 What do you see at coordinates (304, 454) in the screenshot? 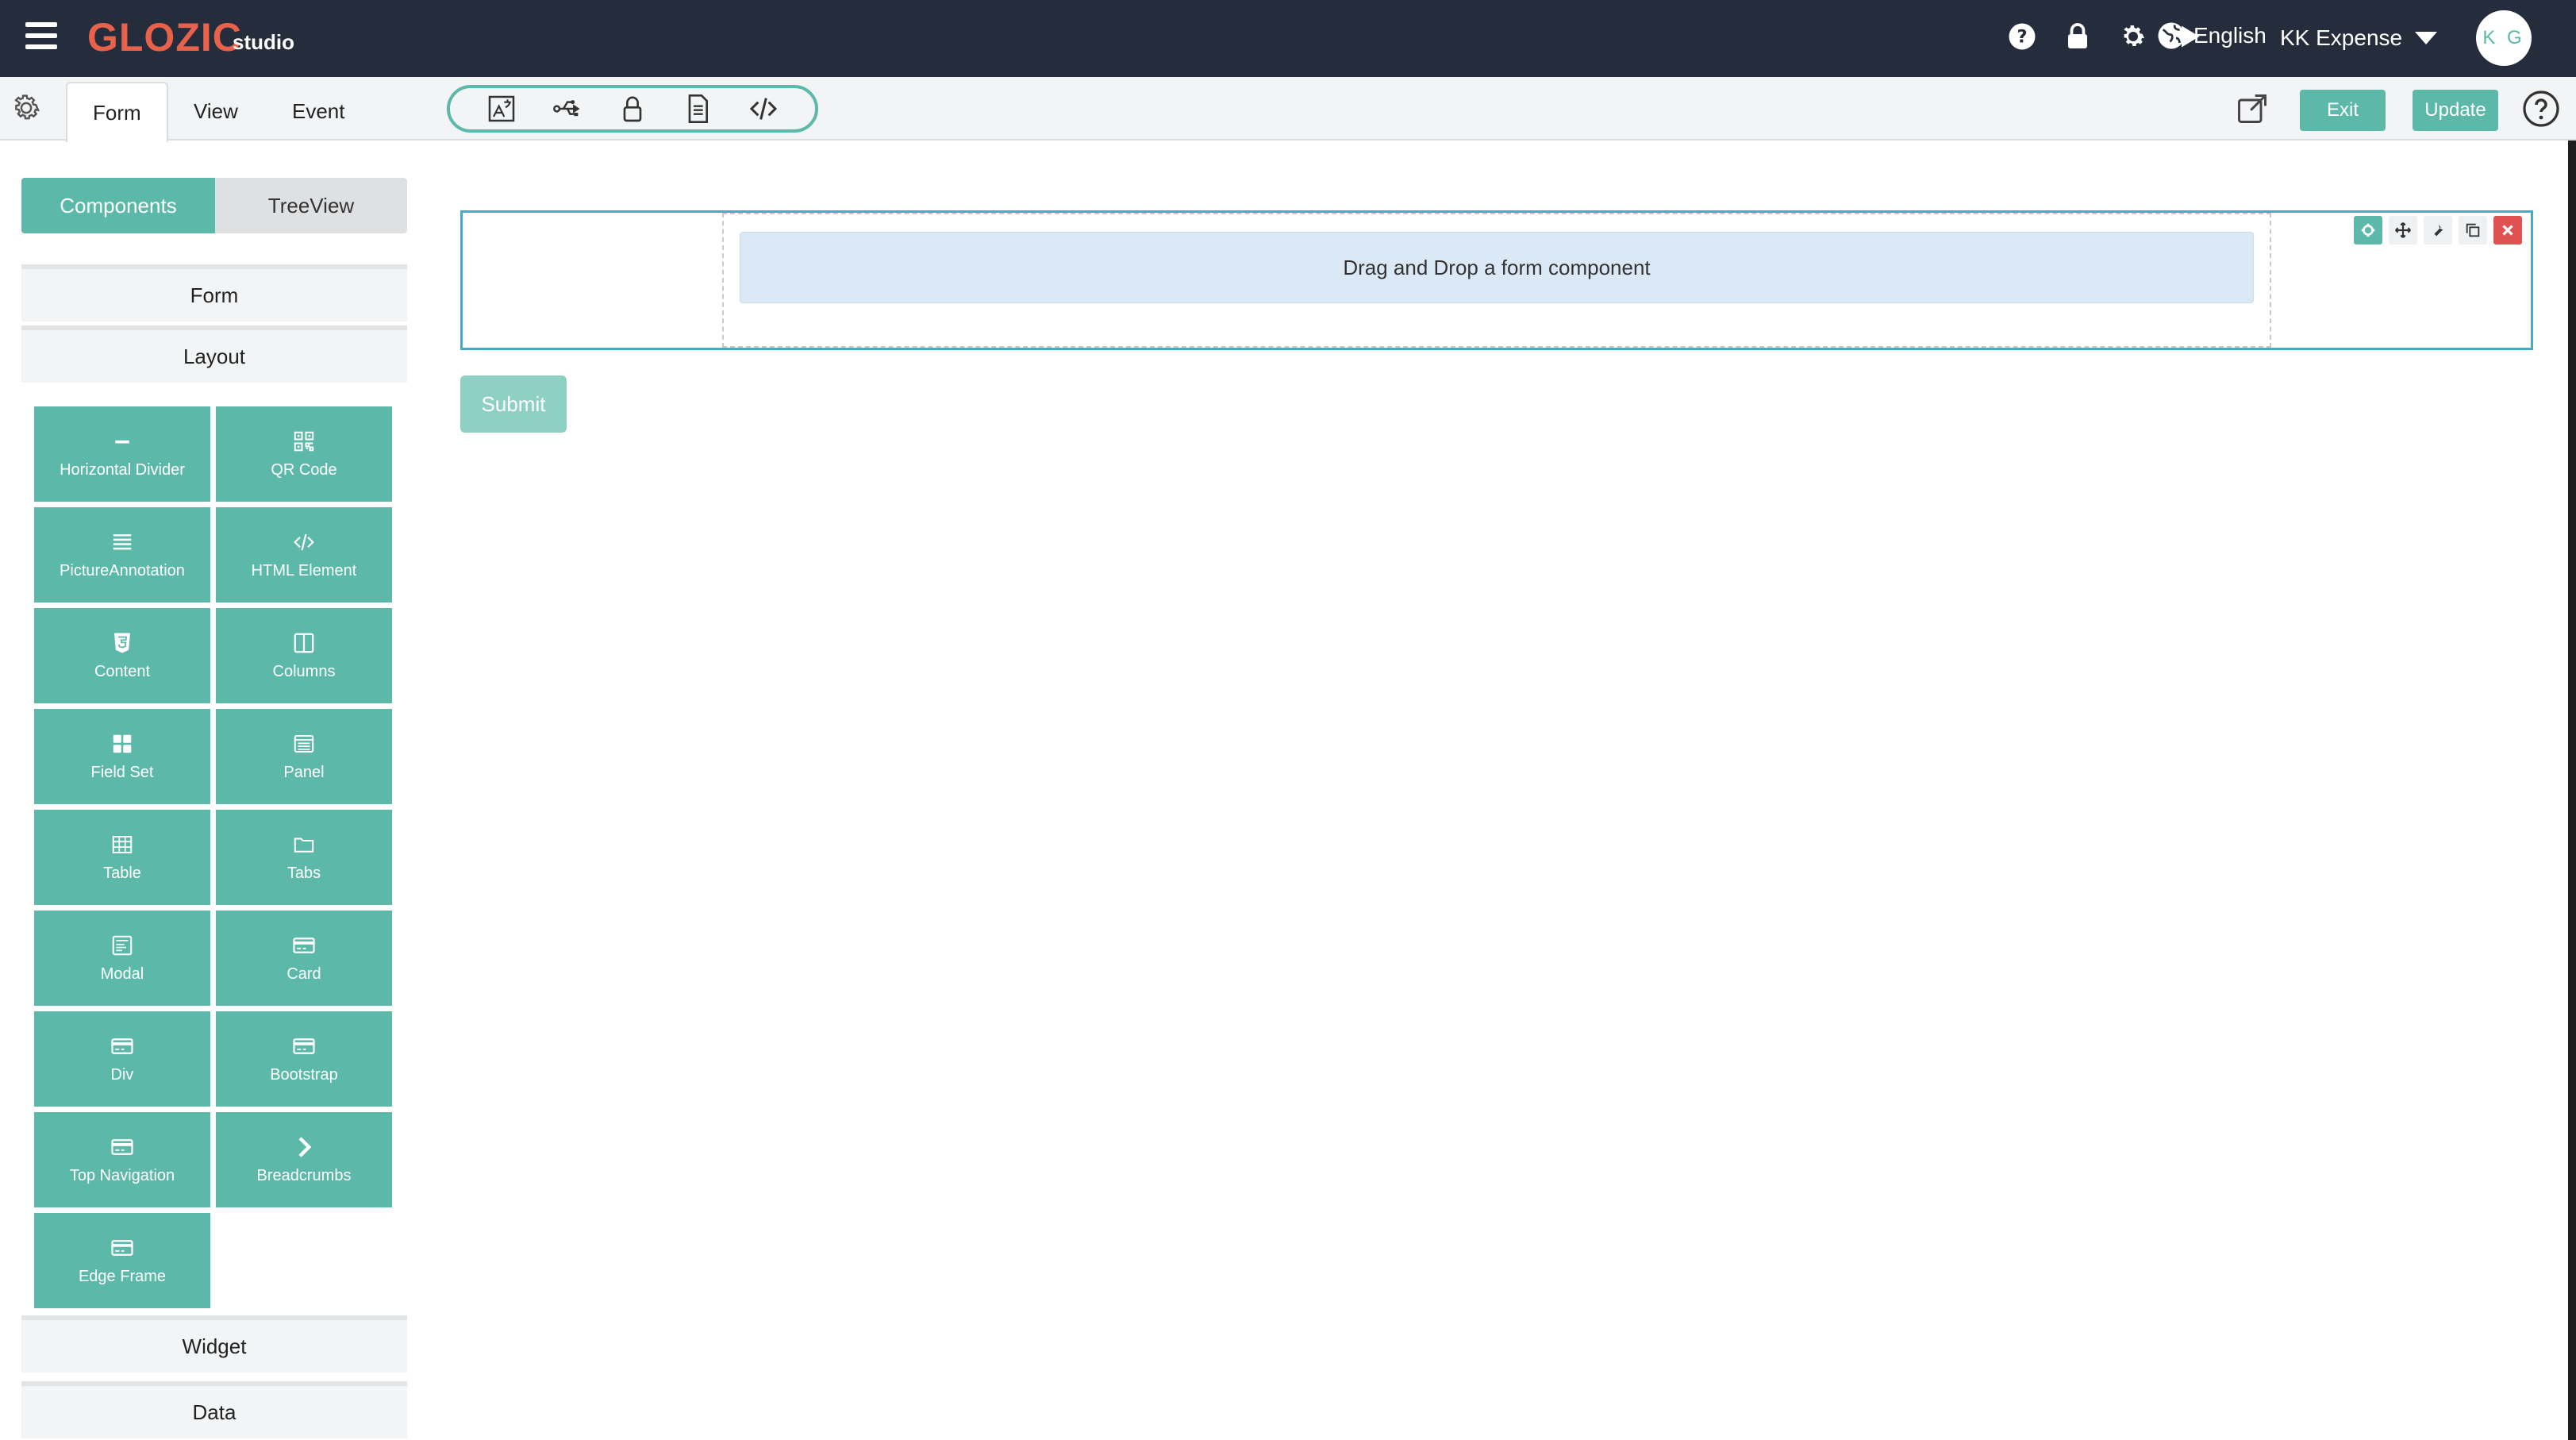
I see `component-qr-code: QR Code` at bounding box center [304, 454].